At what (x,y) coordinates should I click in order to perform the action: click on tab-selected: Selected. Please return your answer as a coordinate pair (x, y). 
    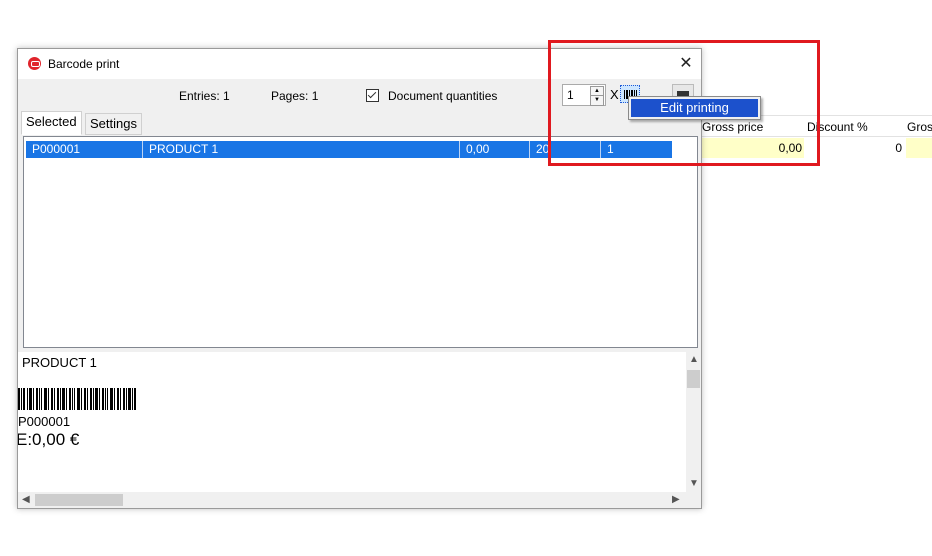
    Looking at the image, I should click on (51, 123).